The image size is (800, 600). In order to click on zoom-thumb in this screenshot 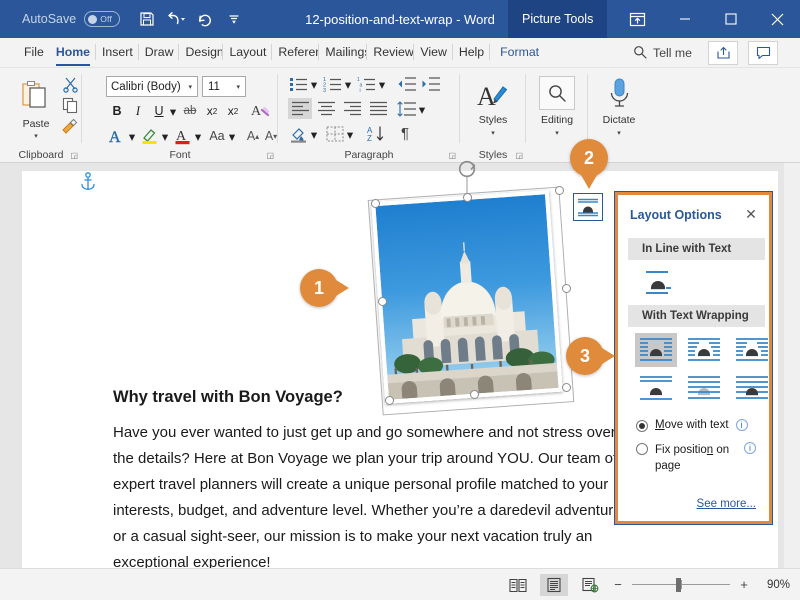, I will do `click(678, 584)`.